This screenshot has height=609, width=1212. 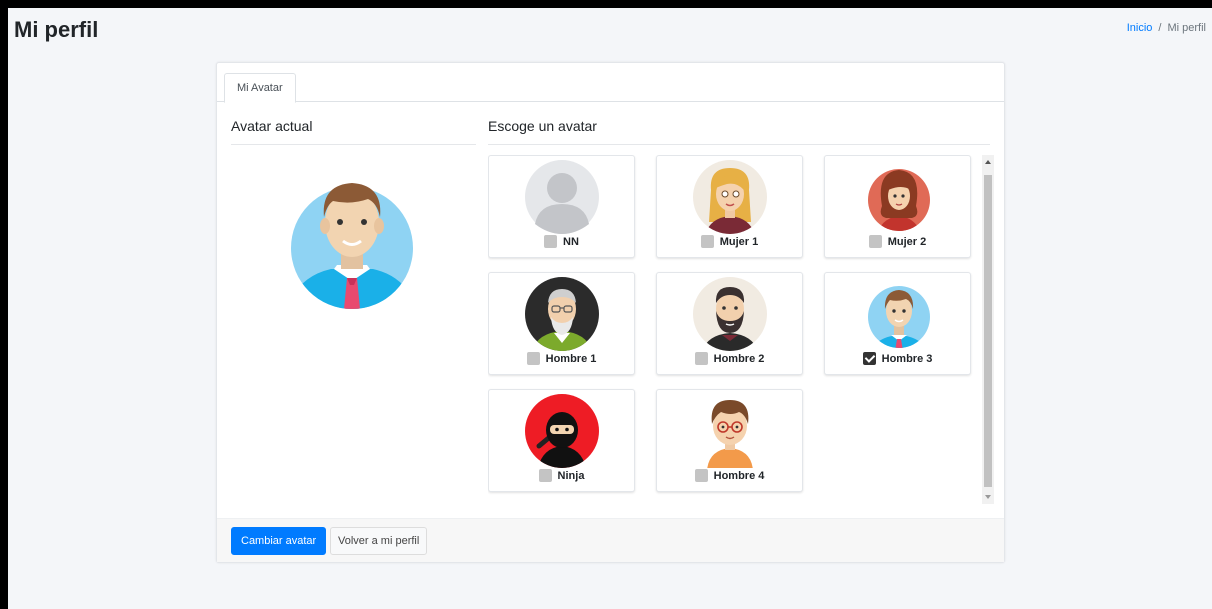 What do you see at coordinates (1186, 28) in the screenshot?
I see `breadcrumb-current: Mi perfil` at bounding box center [1186, 28].